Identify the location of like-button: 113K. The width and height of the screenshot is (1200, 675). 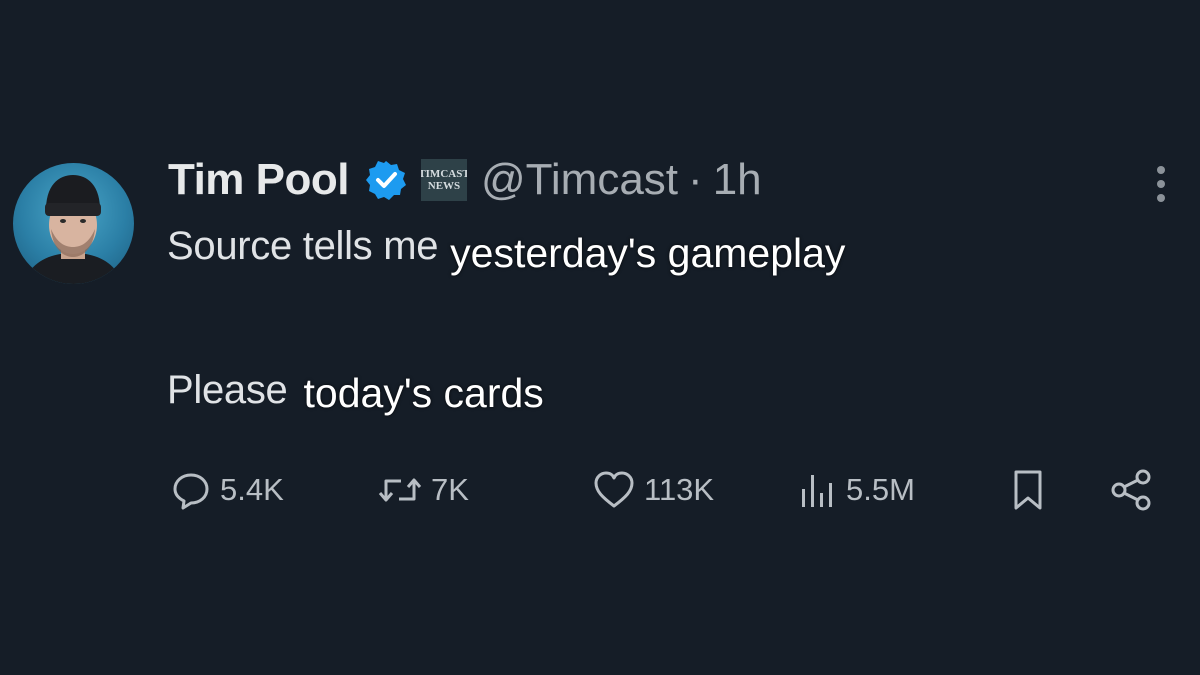
(653, 490).